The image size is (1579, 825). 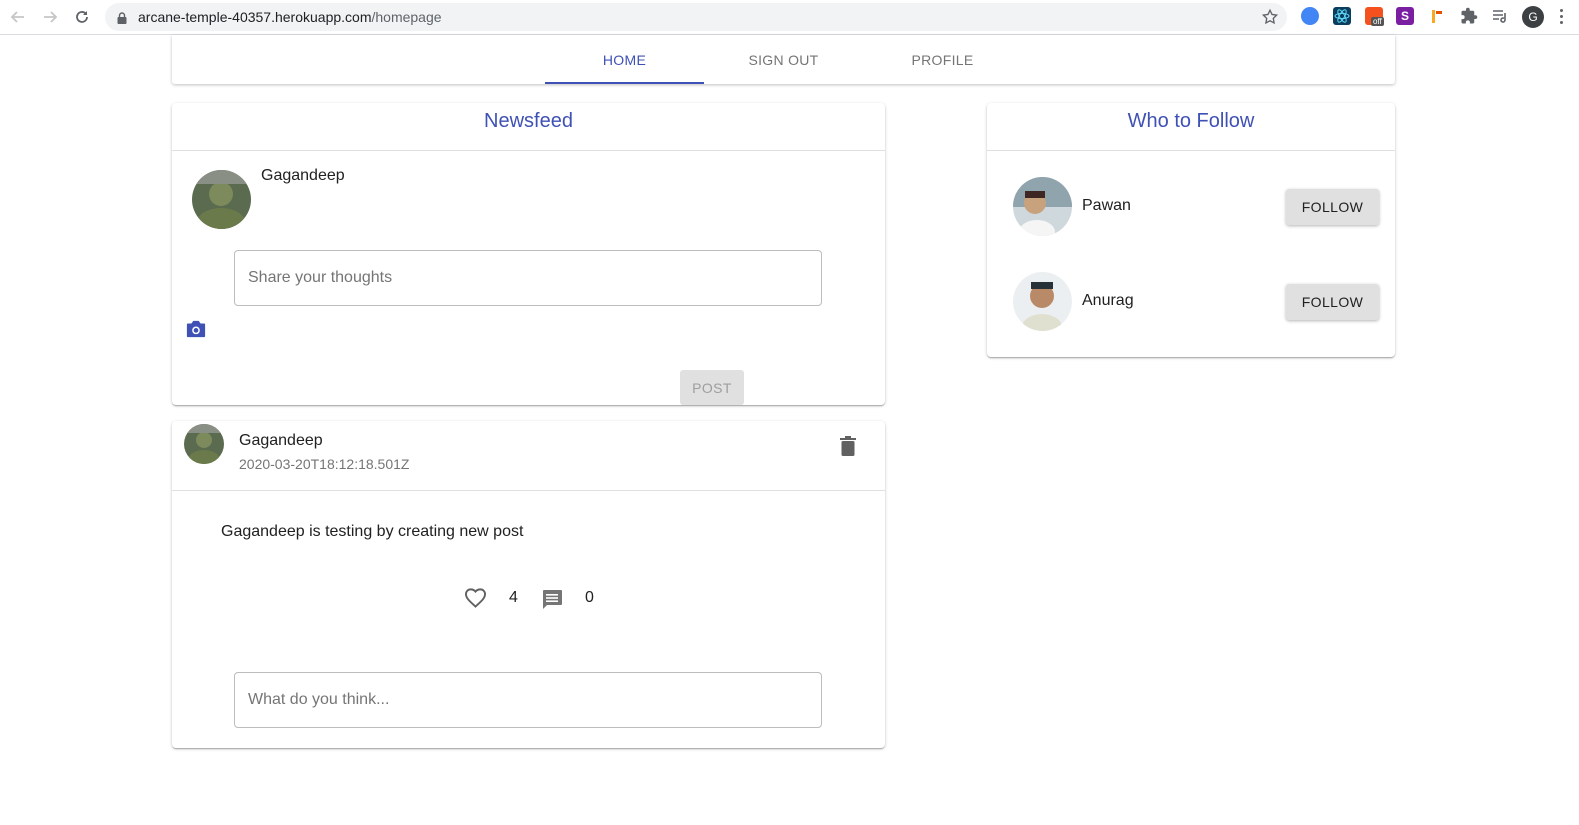 I want to click on post-timestamp: 2020-03-20T18:12:18.501Z, so click(x=324, y=464).